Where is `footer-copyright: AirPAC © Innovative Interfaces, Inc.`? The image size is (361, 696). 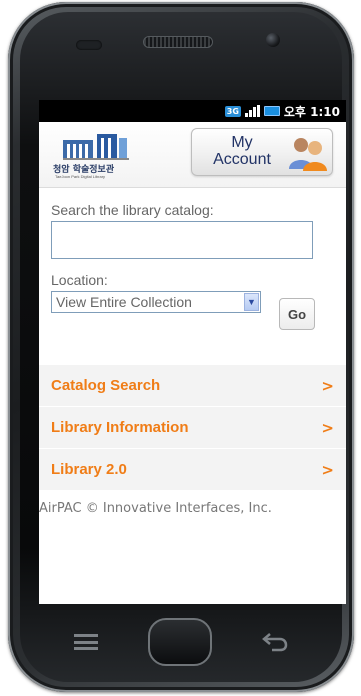
footer-copyright: AirPAC © Innovative Interfaces, Inc. is located at coordinates (155, 508).